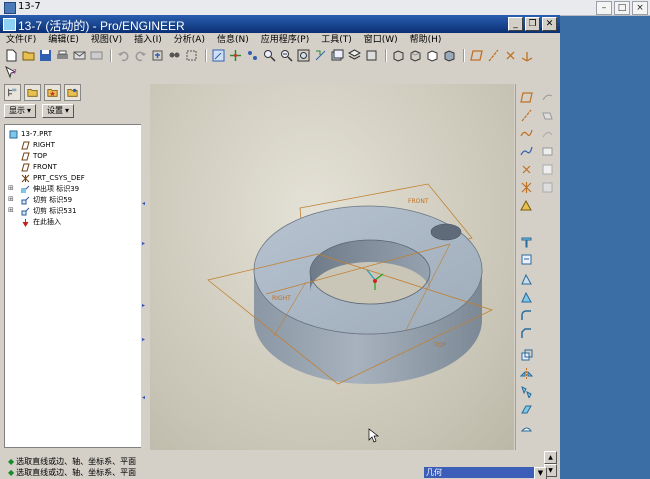  Describe the element at coordinates (148, 40) in the screenshot. I see `menu-insert: 插入(I)` at that location.